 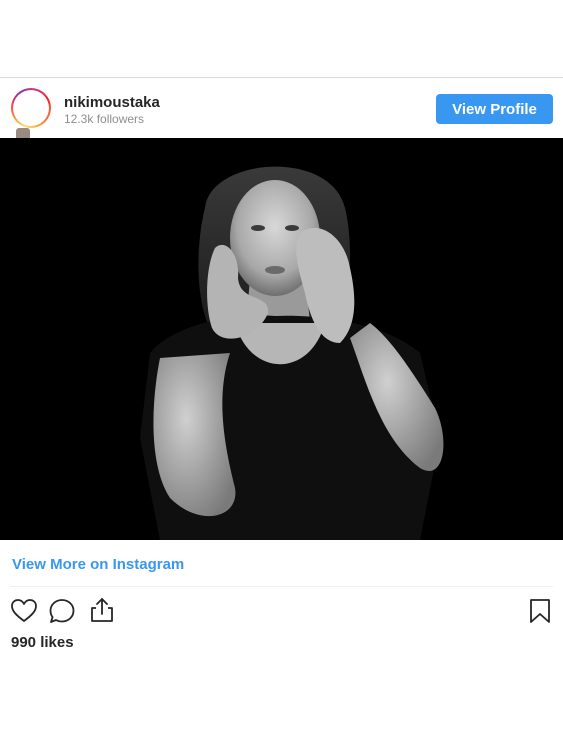 What do you see at coordinates (281, 613) in the screenshot?
I see `action-bar` at bounding box center [281, 613].